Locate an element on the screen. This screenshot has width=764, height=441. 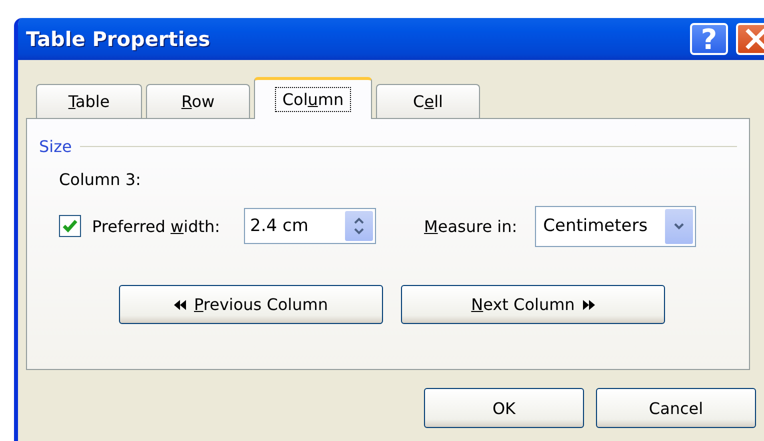
chevron-down-icon is located at coordinates (679, 226).